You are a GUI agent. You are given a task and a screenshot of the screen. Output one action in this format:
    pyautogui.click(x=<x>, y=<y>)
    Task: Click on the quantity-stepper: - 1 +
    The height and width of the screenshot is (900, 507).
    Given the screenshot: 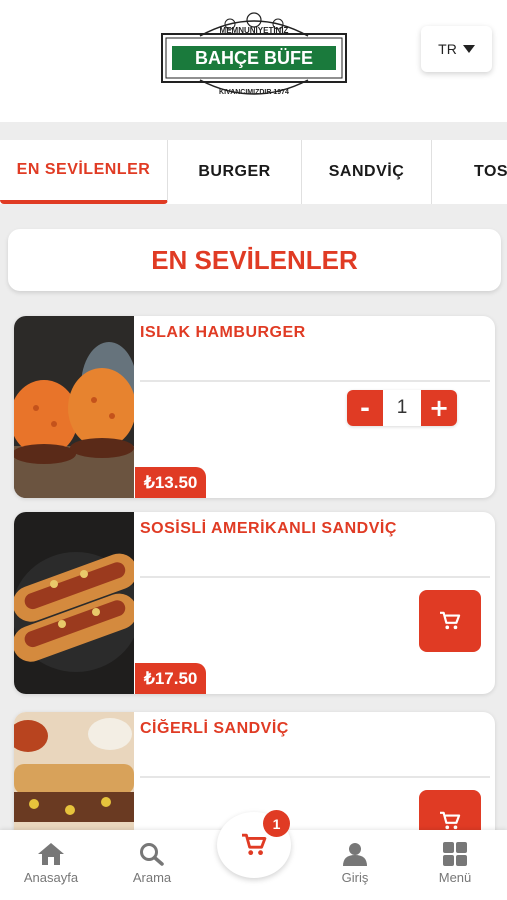 What is the action you would take?
    pyautogui.click(x=402, y=408)
    